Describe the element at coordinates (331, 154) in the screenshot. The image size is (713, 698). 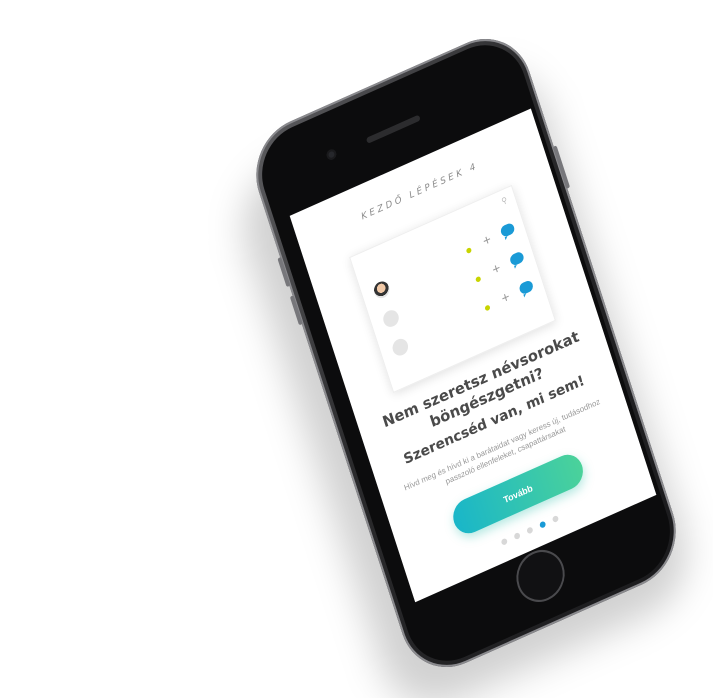
I see `front-camera-icon` at that location.